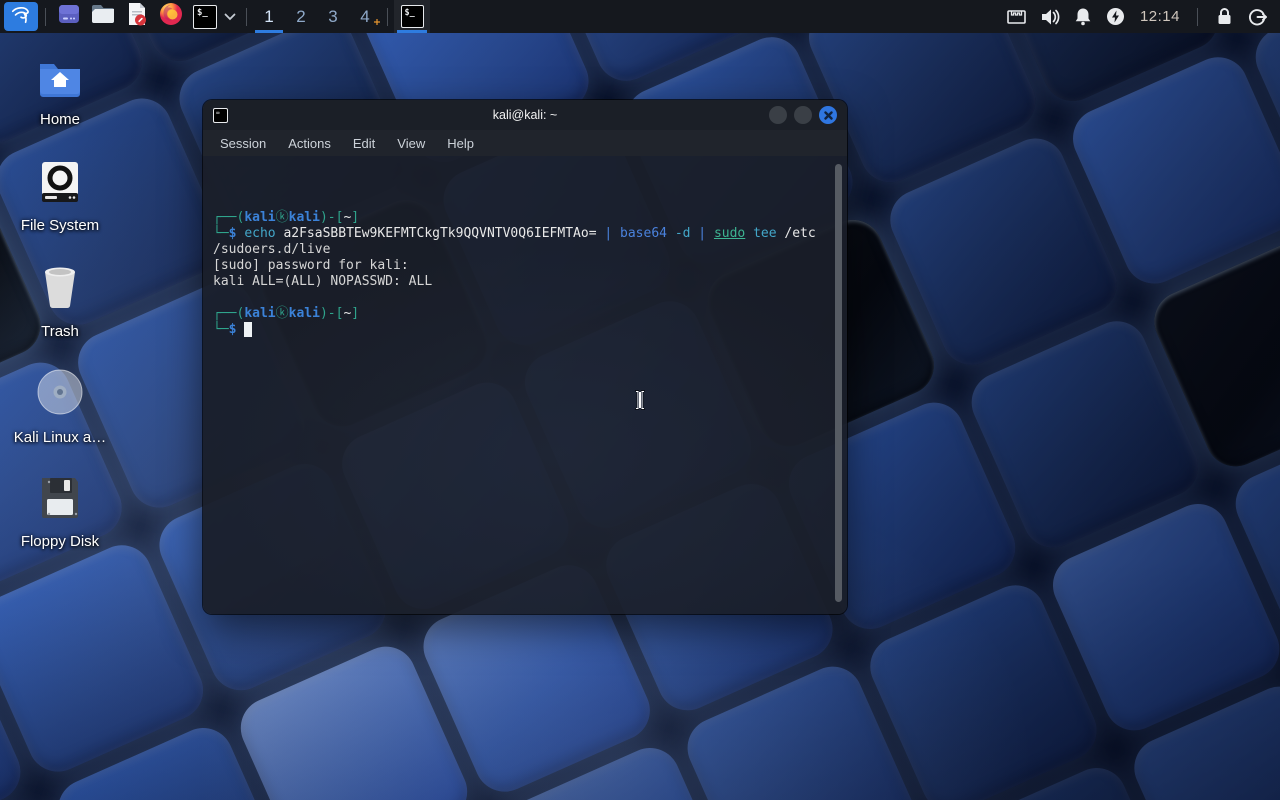 Image resolution: width=1280 pixels, height=800 pixels. Describe the element at coordinates (525, 143) in the screenshot. I see `window-menubar: Session Actions Edit View Help` at that location.